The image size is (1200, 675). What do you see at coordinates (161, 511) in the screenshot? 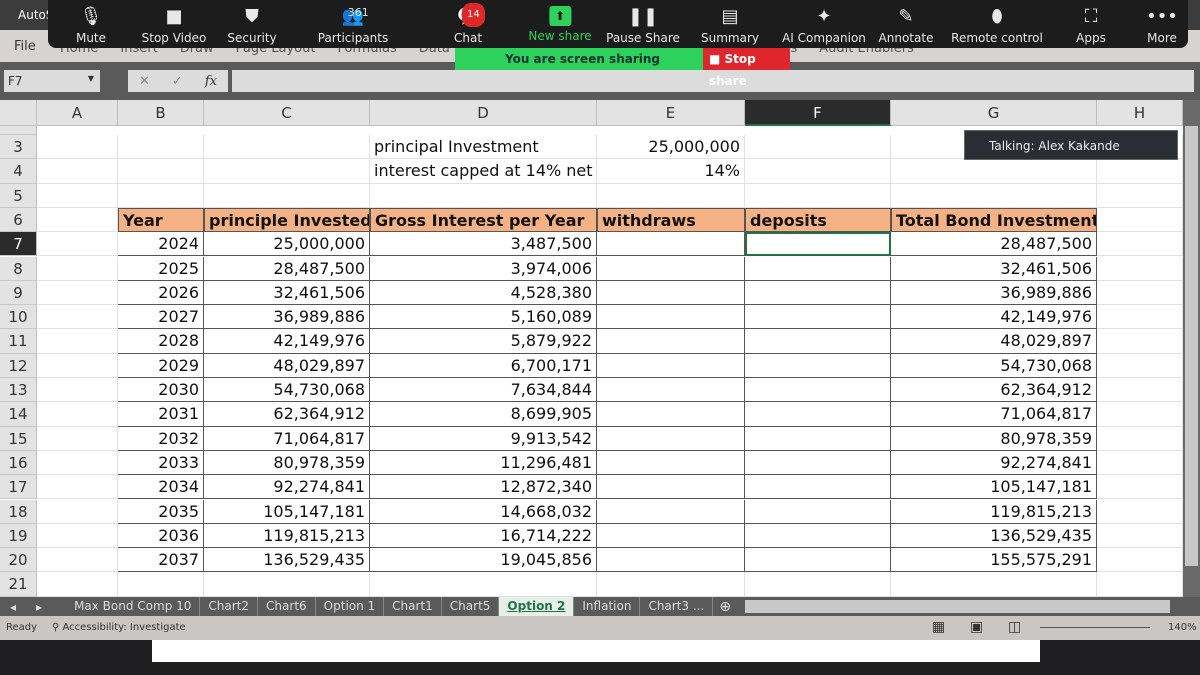
I see `table-cell: 2035` at bounding box center [161, 511].